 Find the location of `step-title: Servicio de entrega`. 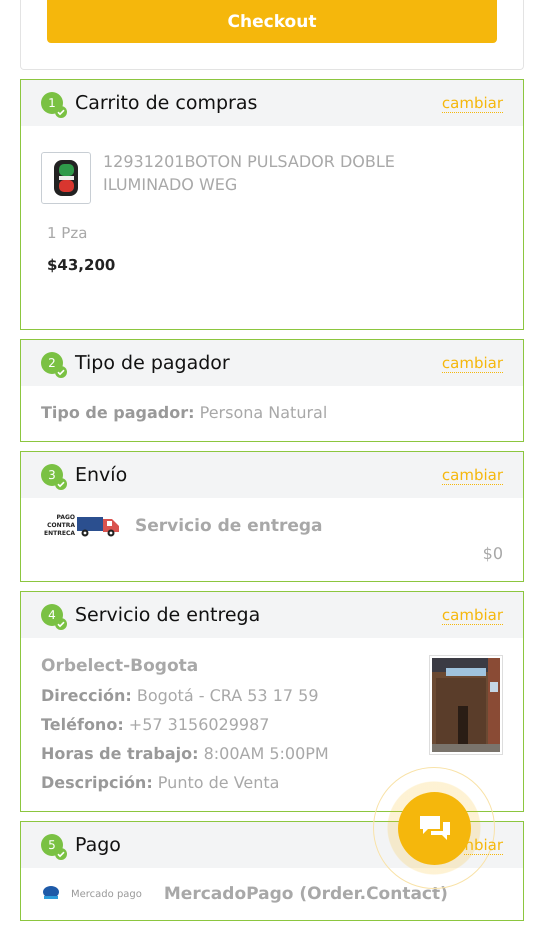

step-title: Servicio de entrega is located at coordinates (168, 615).